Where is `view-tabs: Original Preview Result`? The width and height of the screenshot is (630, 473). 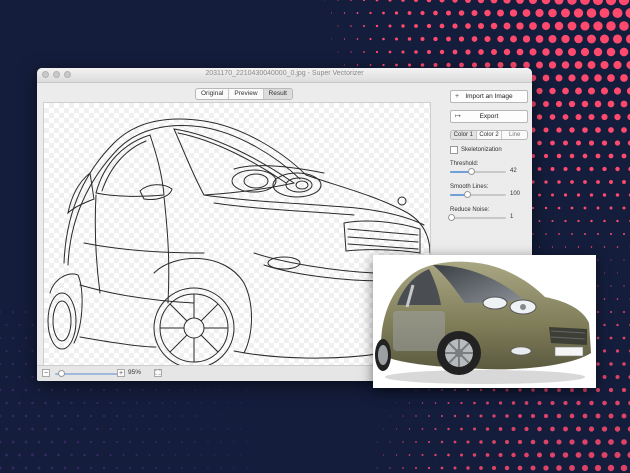 view-tabs: Original Preview Result is located at coordinates (244, 94).